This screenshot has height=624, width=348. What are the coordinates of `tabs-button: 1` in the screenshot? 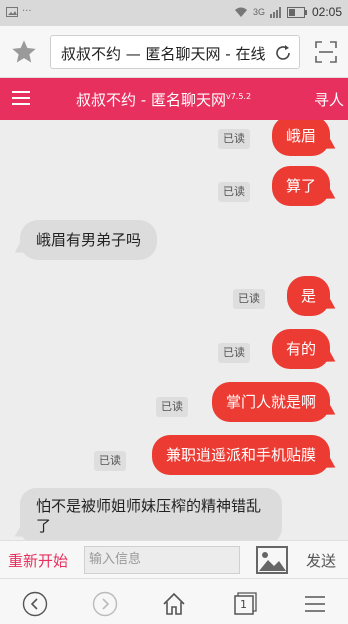 It's located at (245, 604).